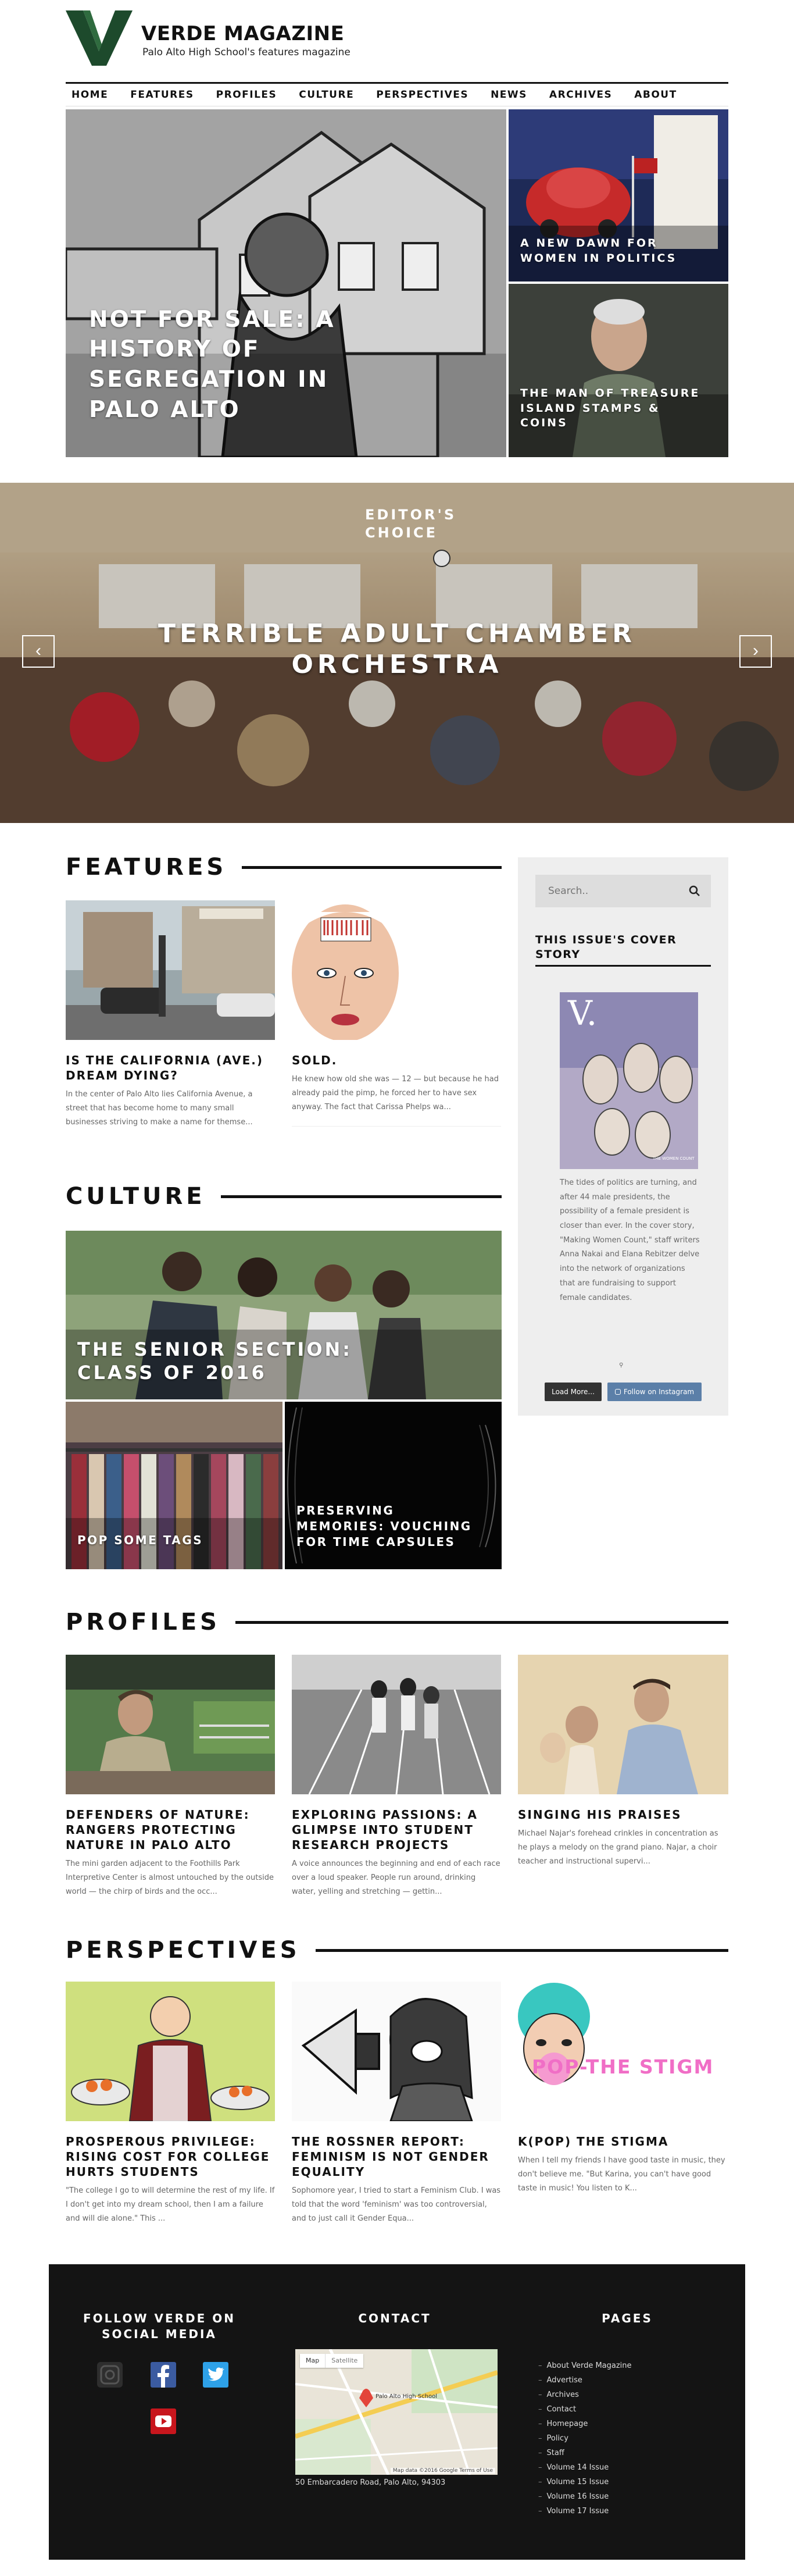 The height and width of the screenshot is (2576, 794). What do you see at coordinates (326, 95) in the screenshot?
I see `nav-culture: CULTURE` at bounding box center [326, 95].